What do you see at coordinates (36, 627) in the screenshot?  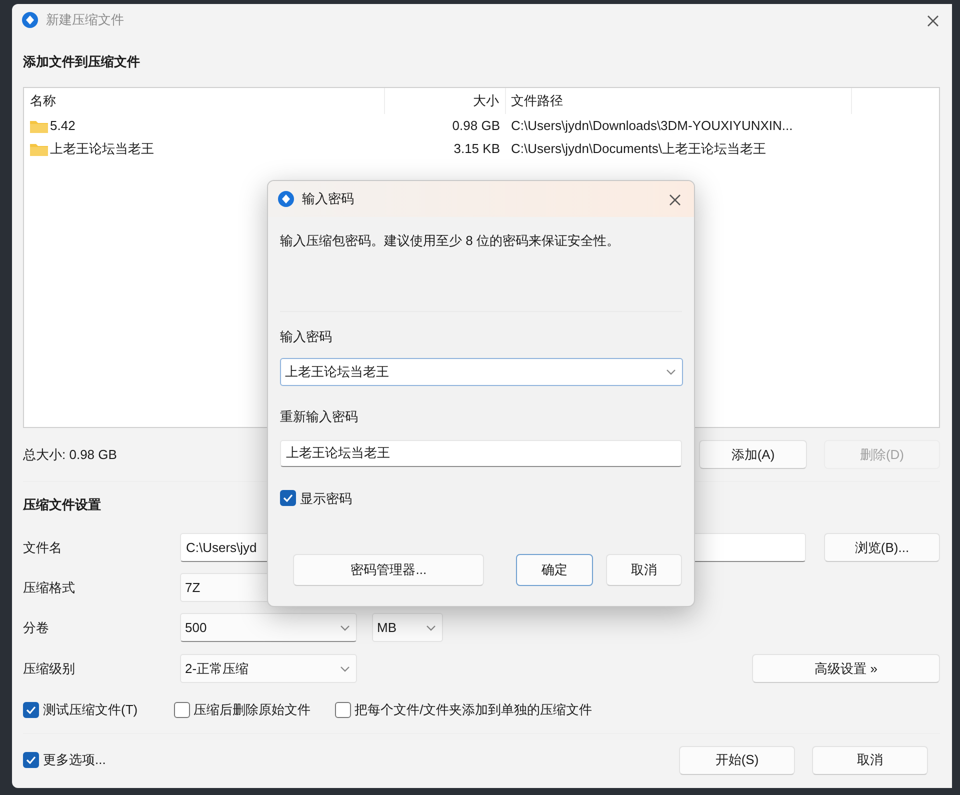 I see `field-label: 分卷` at bounding box center [36, 627].